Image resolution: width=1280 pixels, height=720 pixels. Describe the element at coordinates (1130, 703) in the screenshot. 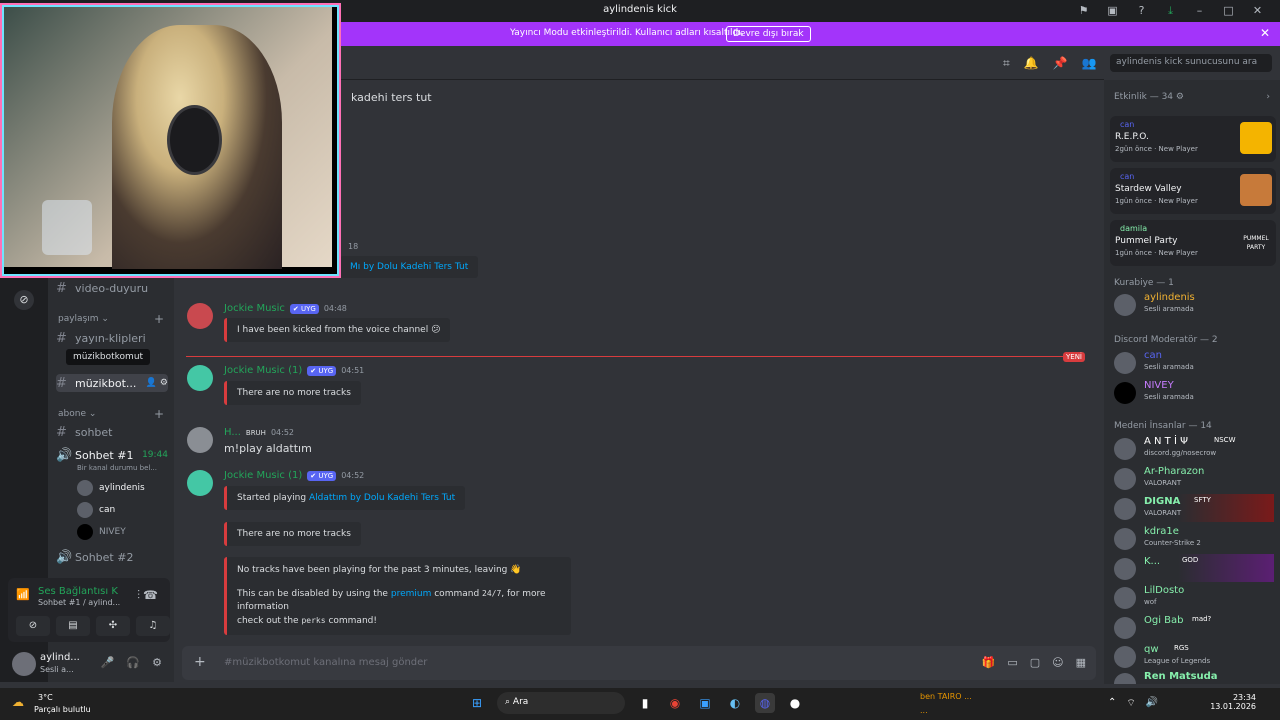

I see `network-icon: ⌔` at that location.